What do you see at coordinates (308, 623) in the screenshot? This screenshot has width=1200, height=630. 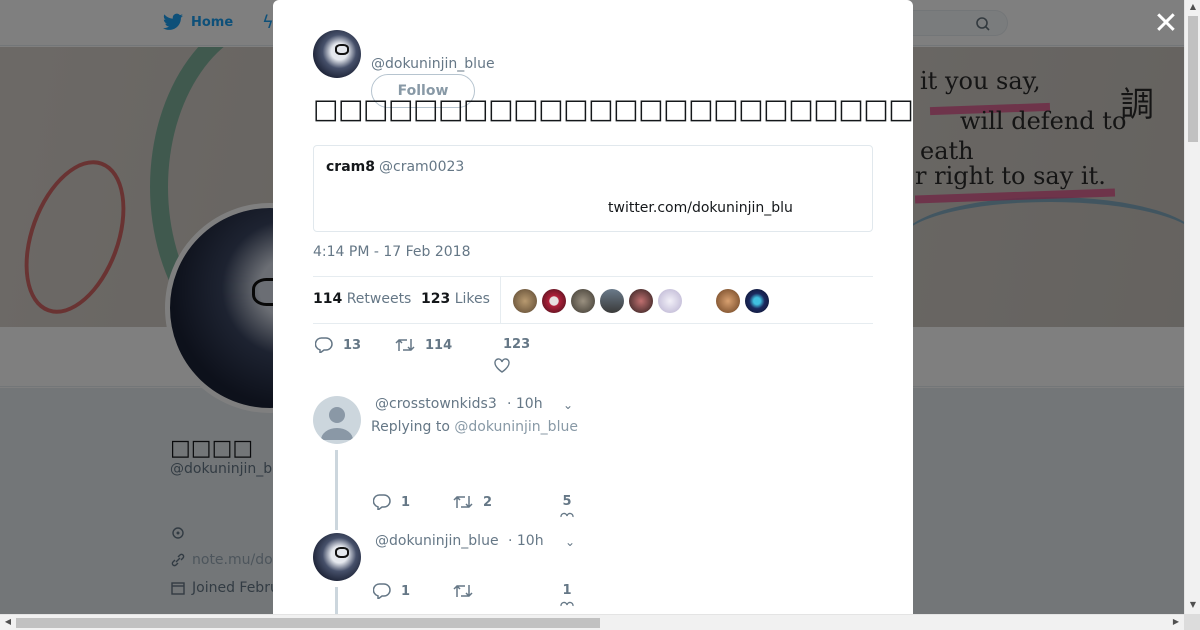 I see `horizontal-scroll-thumb` at bounding box center [308, 623].